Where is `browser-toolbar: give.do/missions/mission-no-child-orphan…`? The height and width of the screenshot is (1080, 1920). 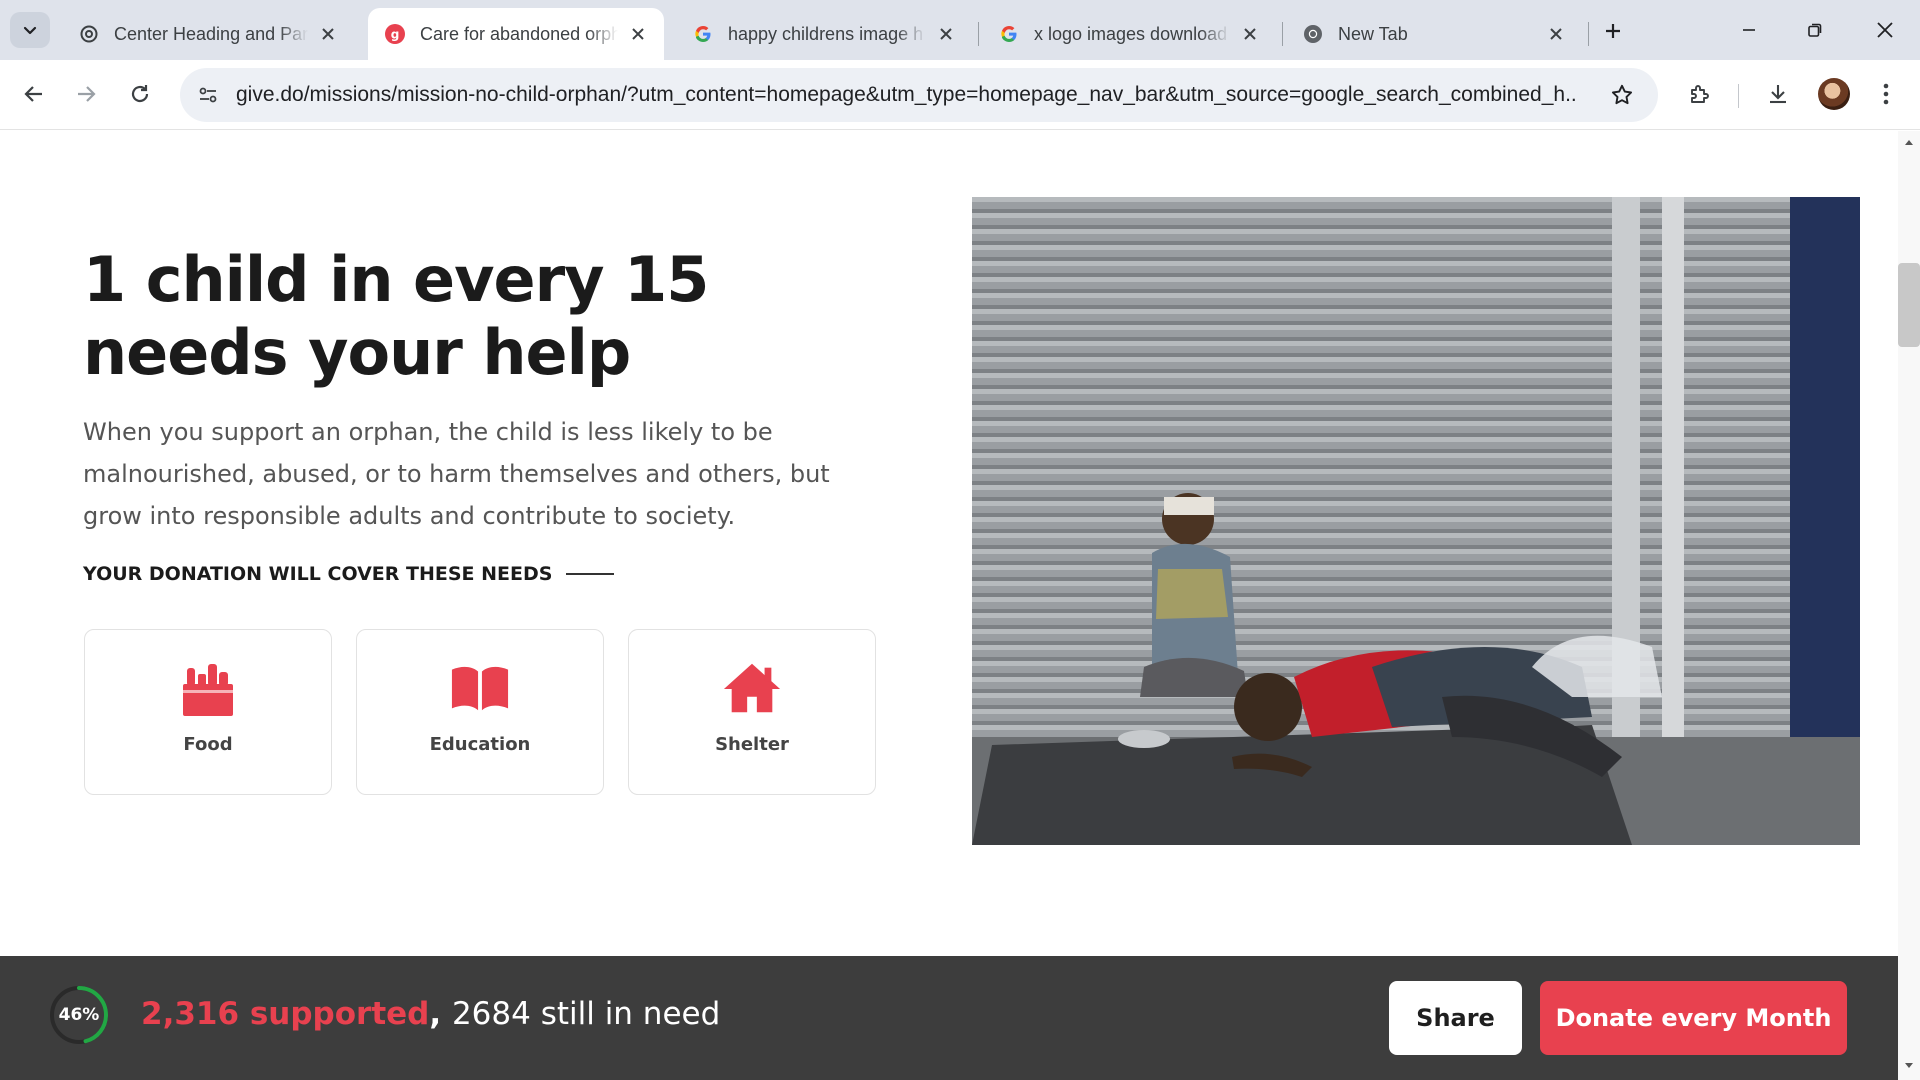
browser-toolbar: give.do/missions/mission-no-child-orphan… is located at coordinates (960, 95).